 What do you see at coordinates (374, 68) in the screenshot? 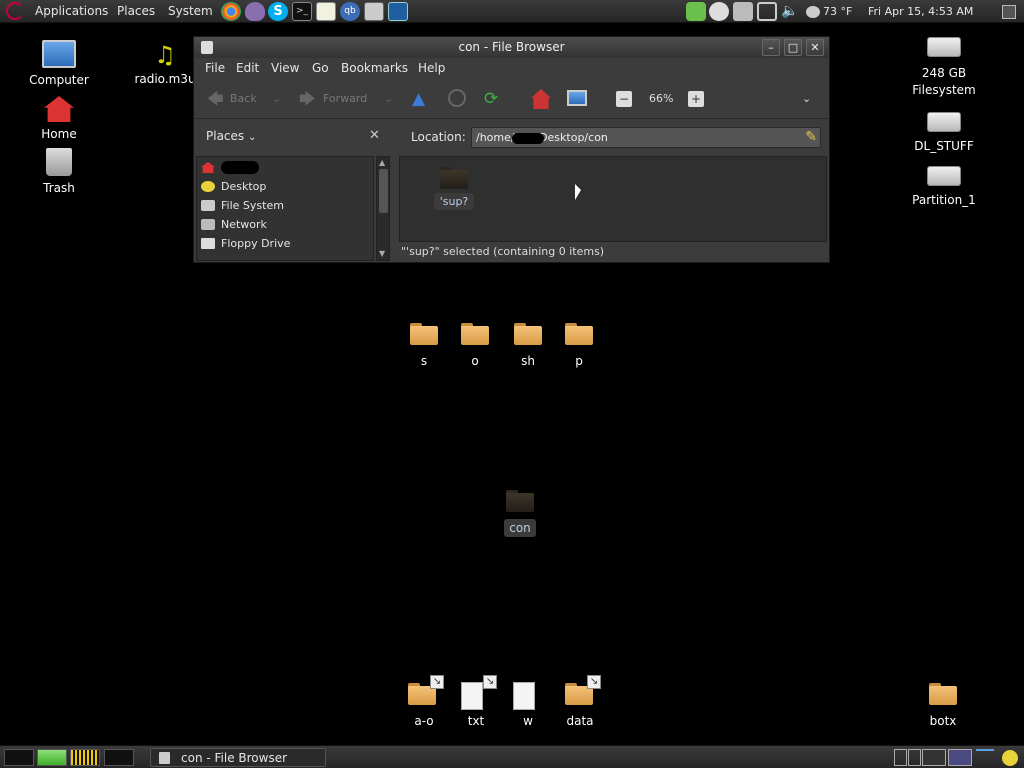
I see `menu-bookmarks: Bookmarks` at bounding box center [374, 68].